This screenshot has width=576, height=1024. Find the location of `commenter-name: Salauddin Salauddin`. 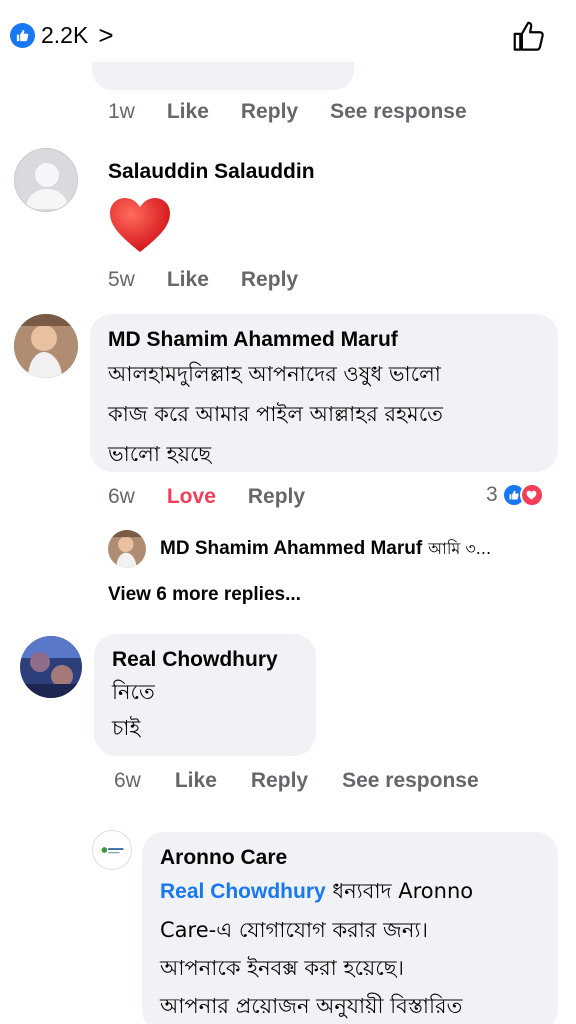

commenter-name: Salauddin Salauddin is located at coordinates (211, 172).